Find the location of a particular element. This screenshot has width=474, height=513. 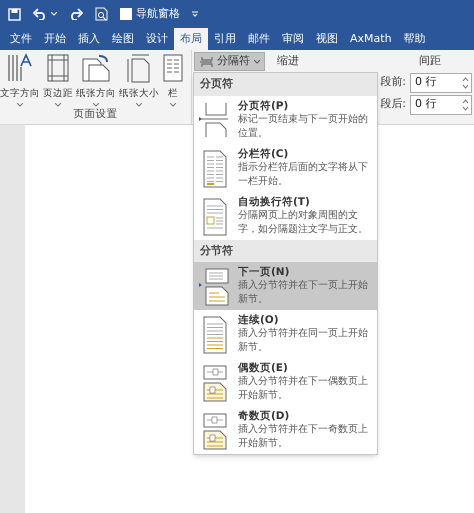

menu-item-description: 插入分节符并在下一页上开始新节。 is located at coordinates (303, 293).